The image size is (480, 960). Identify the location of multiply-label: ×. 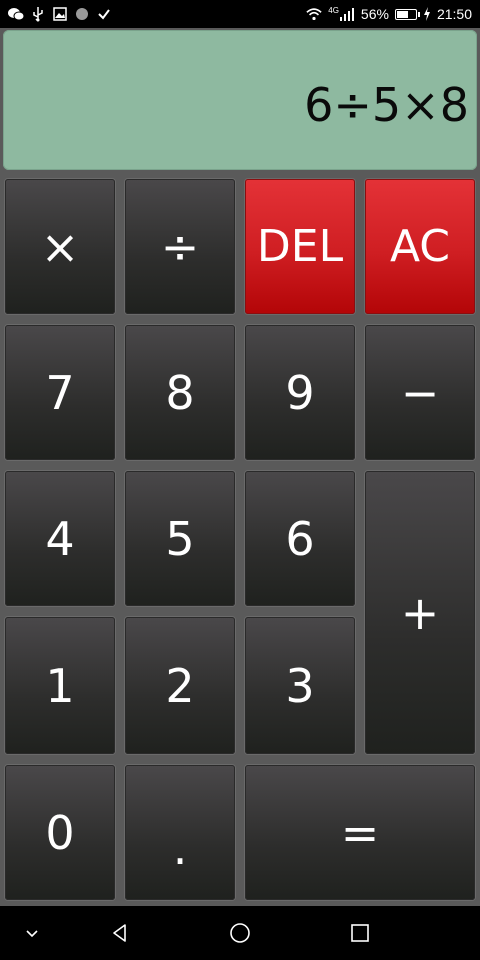
(60, 246).